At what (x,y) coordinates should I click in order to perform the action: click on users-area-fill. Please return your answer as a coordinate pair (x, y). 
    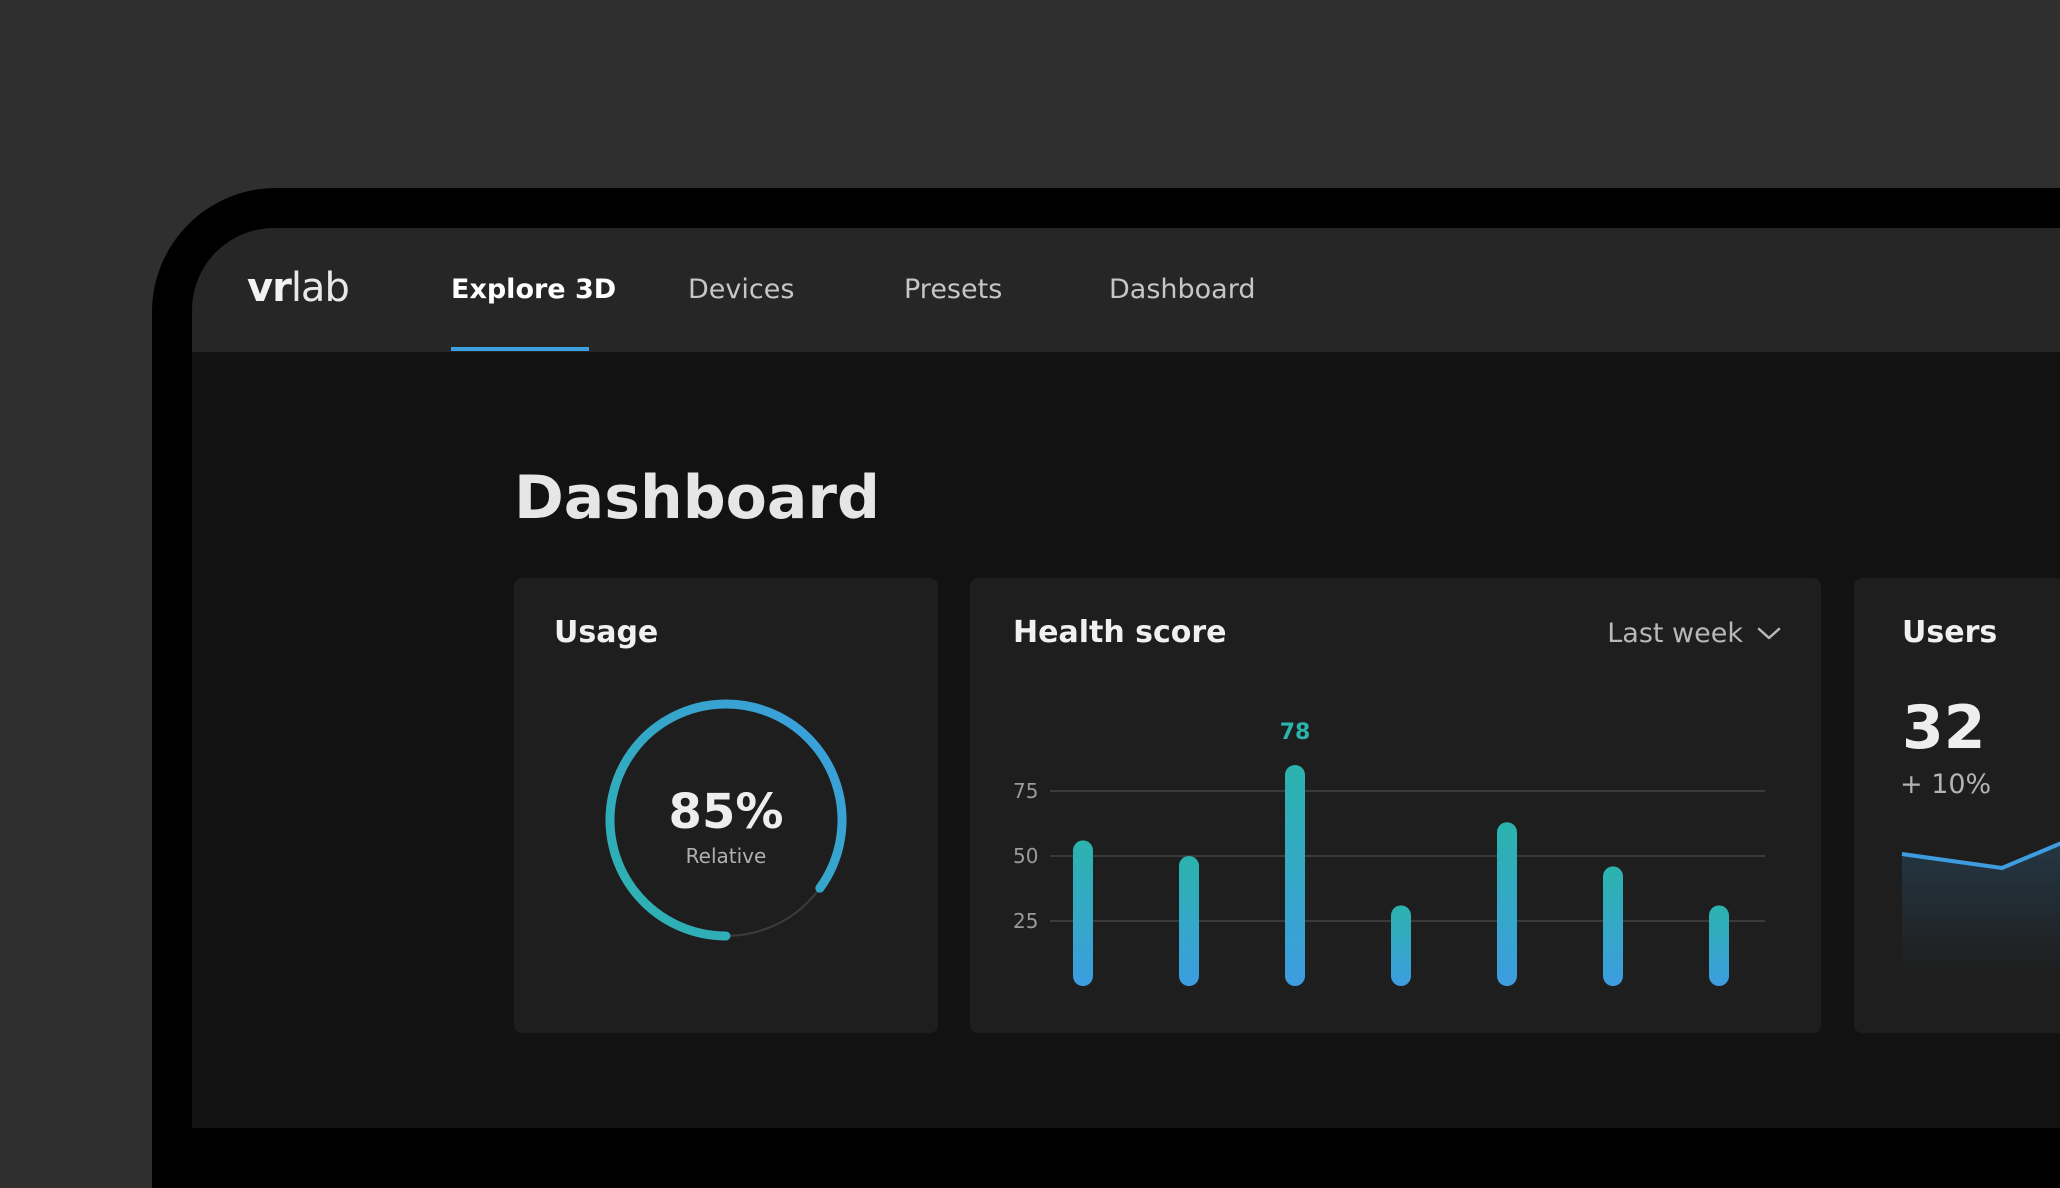
    Looking at the image, I should click on (1981, 908).